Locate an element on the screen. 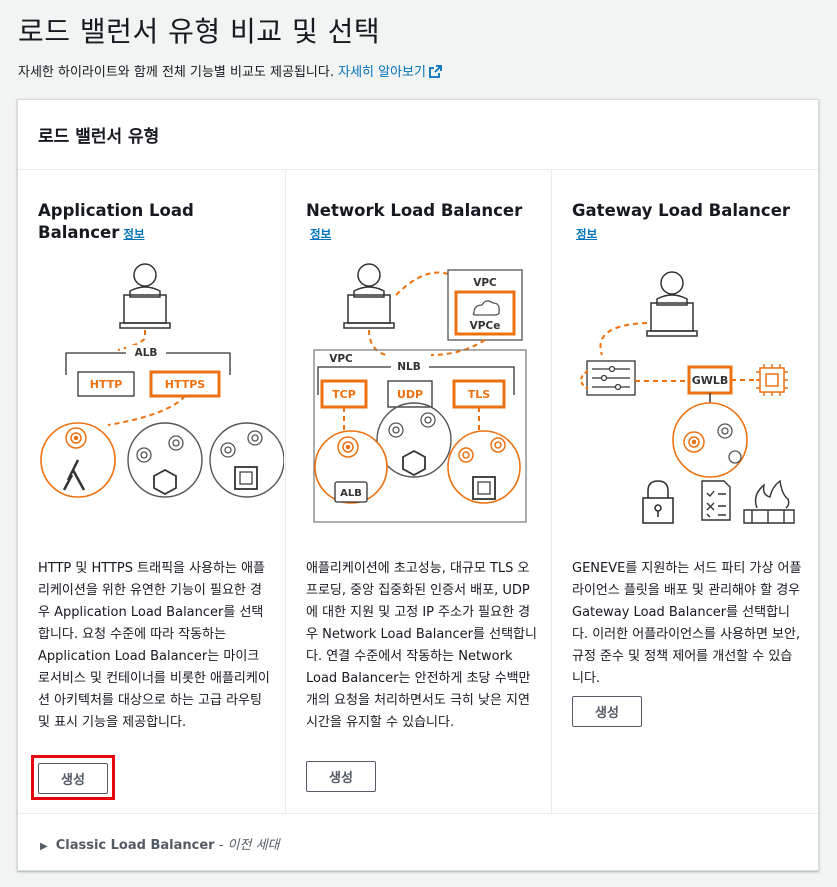 Image resolution: width=837 pixels, height=887 pixels. learn-more-label: 자세히 알아보기 is located at coordinates (382, 72).